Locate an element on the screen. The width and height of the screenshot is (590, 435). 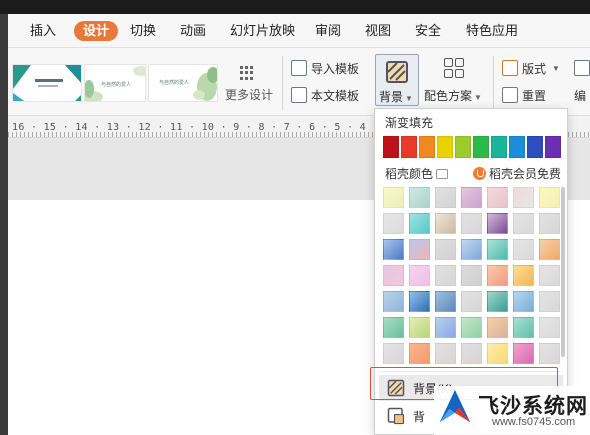
import-template-icon is located at coordinates (299, 68).